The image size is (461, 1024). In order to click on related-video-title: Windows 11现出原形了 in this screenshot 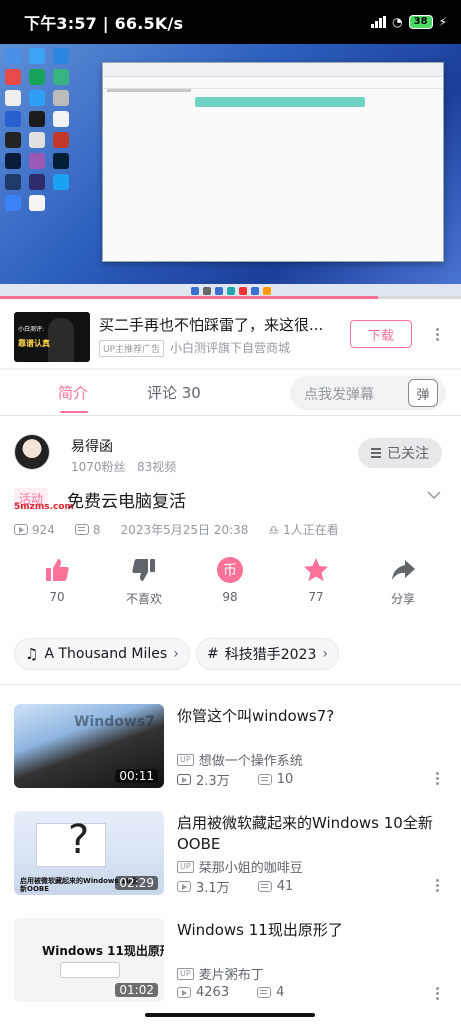, I will do `click(260, 930)`.